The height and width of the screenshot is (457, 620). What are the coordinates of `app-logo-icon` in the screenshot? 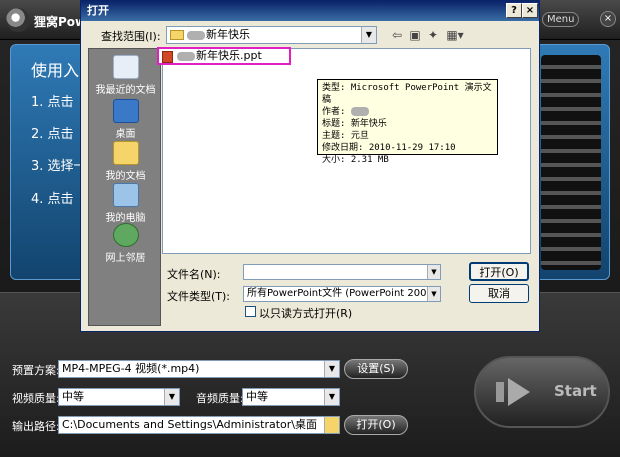 It's located at (18, 20).